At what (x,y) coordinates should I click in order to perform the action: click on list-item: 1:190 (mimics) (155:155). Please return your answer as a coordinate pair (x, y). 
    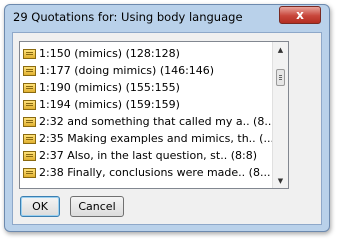
    Looking at the image, I should click on (101, 87).